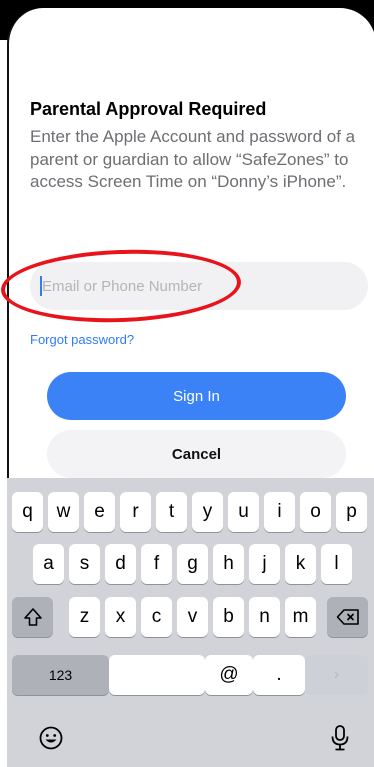 Image resolution: width=374 pixels, height=767 pixels. I want to click on emoji-key, so click(51, 738).